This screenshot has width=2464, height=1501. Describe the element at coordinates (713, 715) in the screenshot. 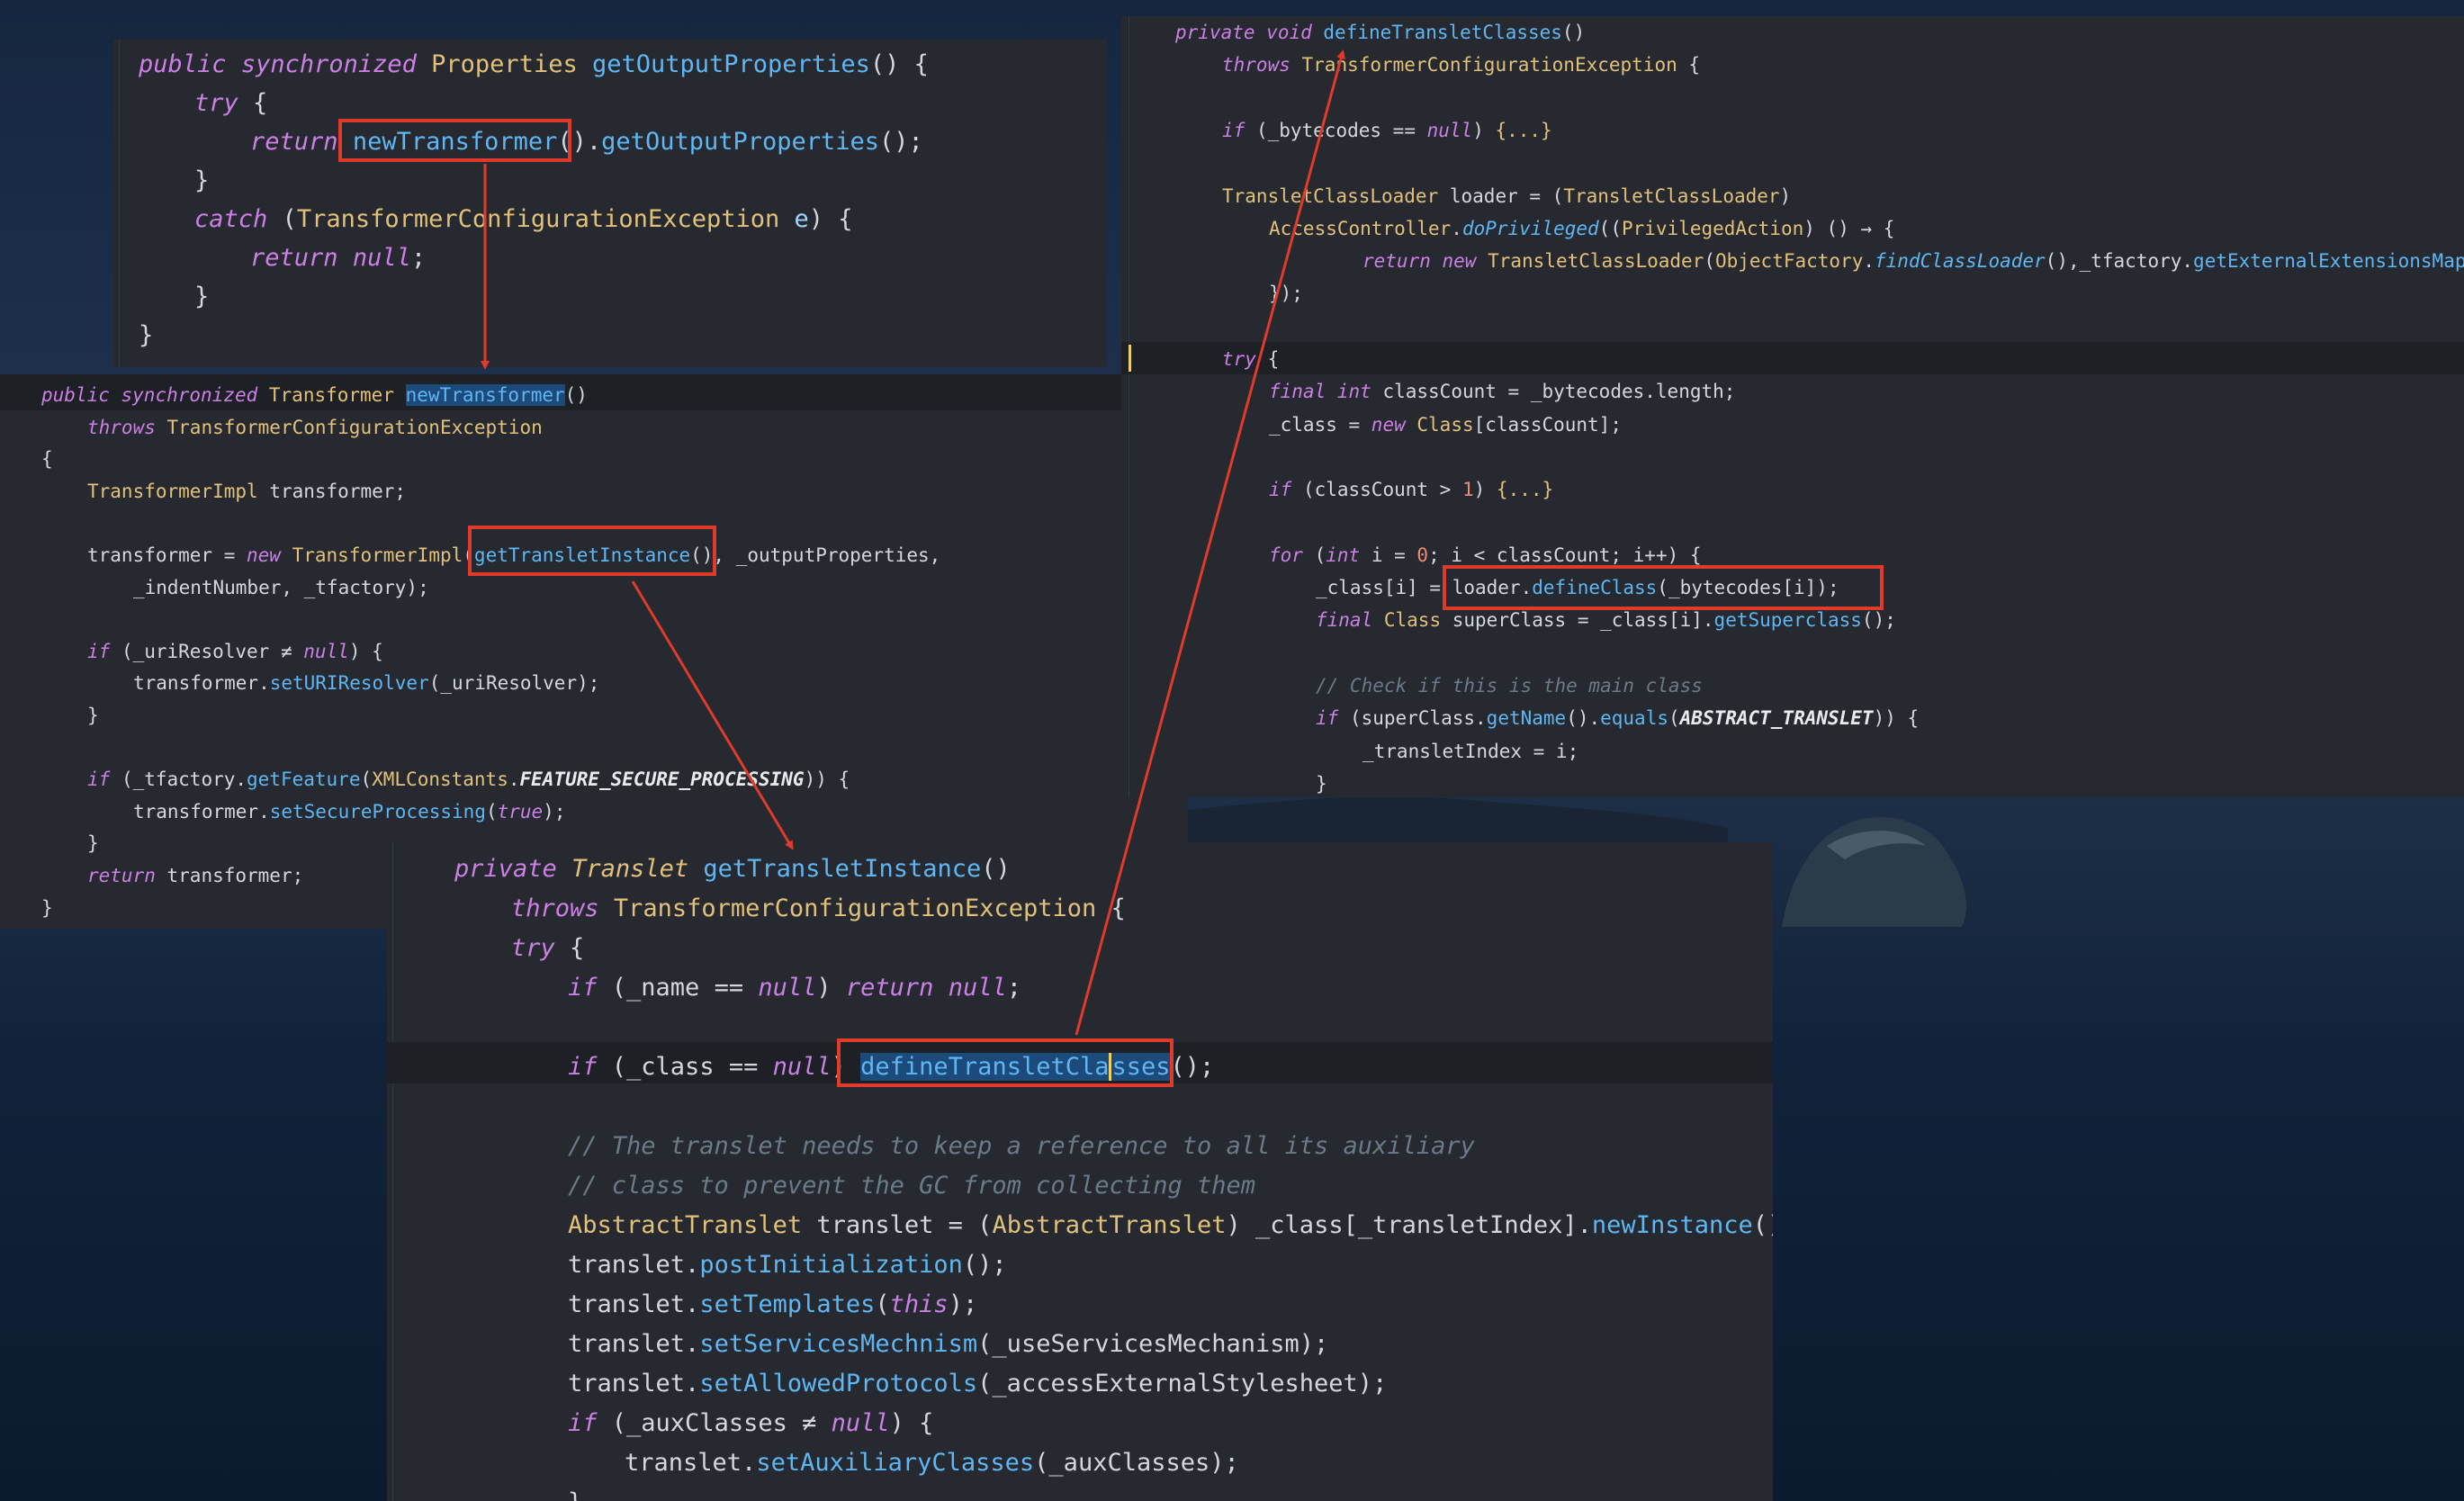

I see `arrow-to-get-translet-instance` at that location.